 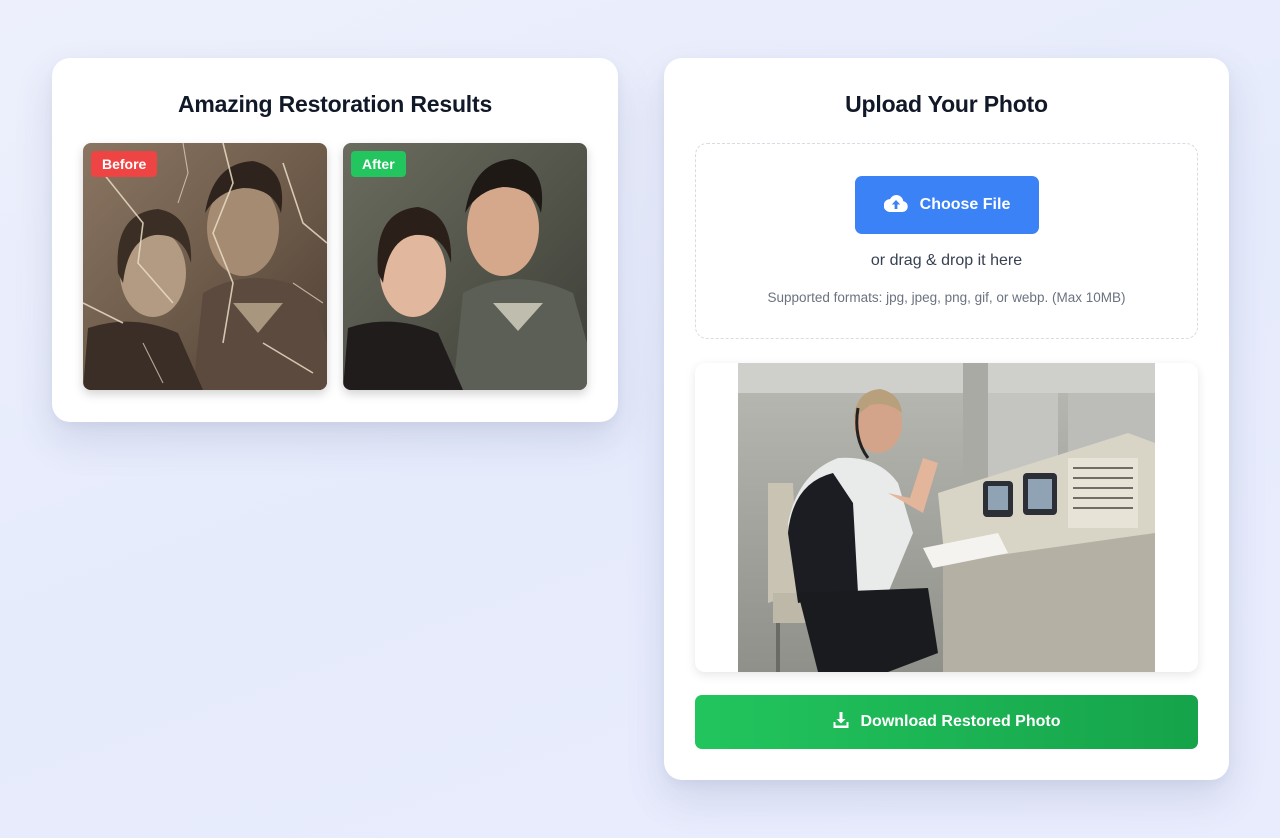 I want to click on before-badge: Before, so click(x=124, y=164).